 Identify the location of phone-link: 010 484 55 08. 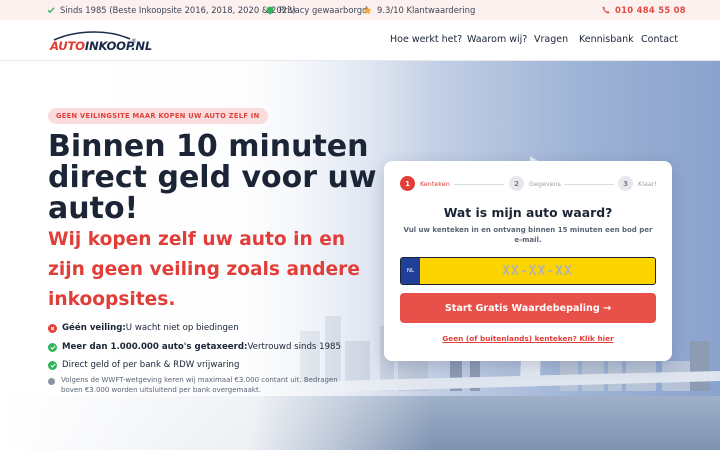
(644, 10).